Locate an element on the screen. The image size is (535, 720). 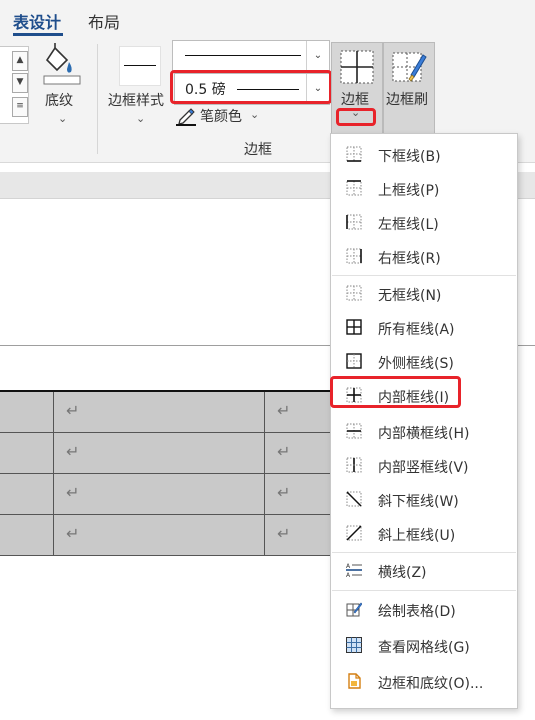
line-style-preview is located at coordinates (243, 55).